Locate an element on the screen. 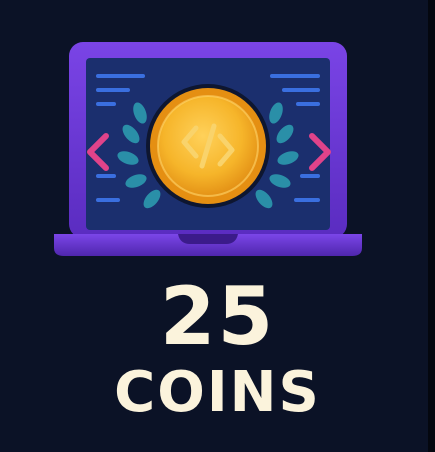 The width and height of the screenshot is (435, 452). reward-unit: COINS is located at coordinates (217, 392).